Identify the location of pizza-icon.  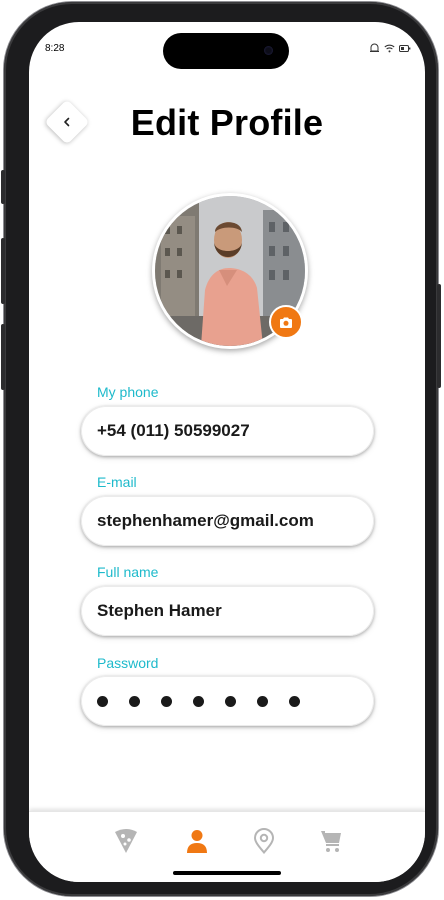
(126, 841).